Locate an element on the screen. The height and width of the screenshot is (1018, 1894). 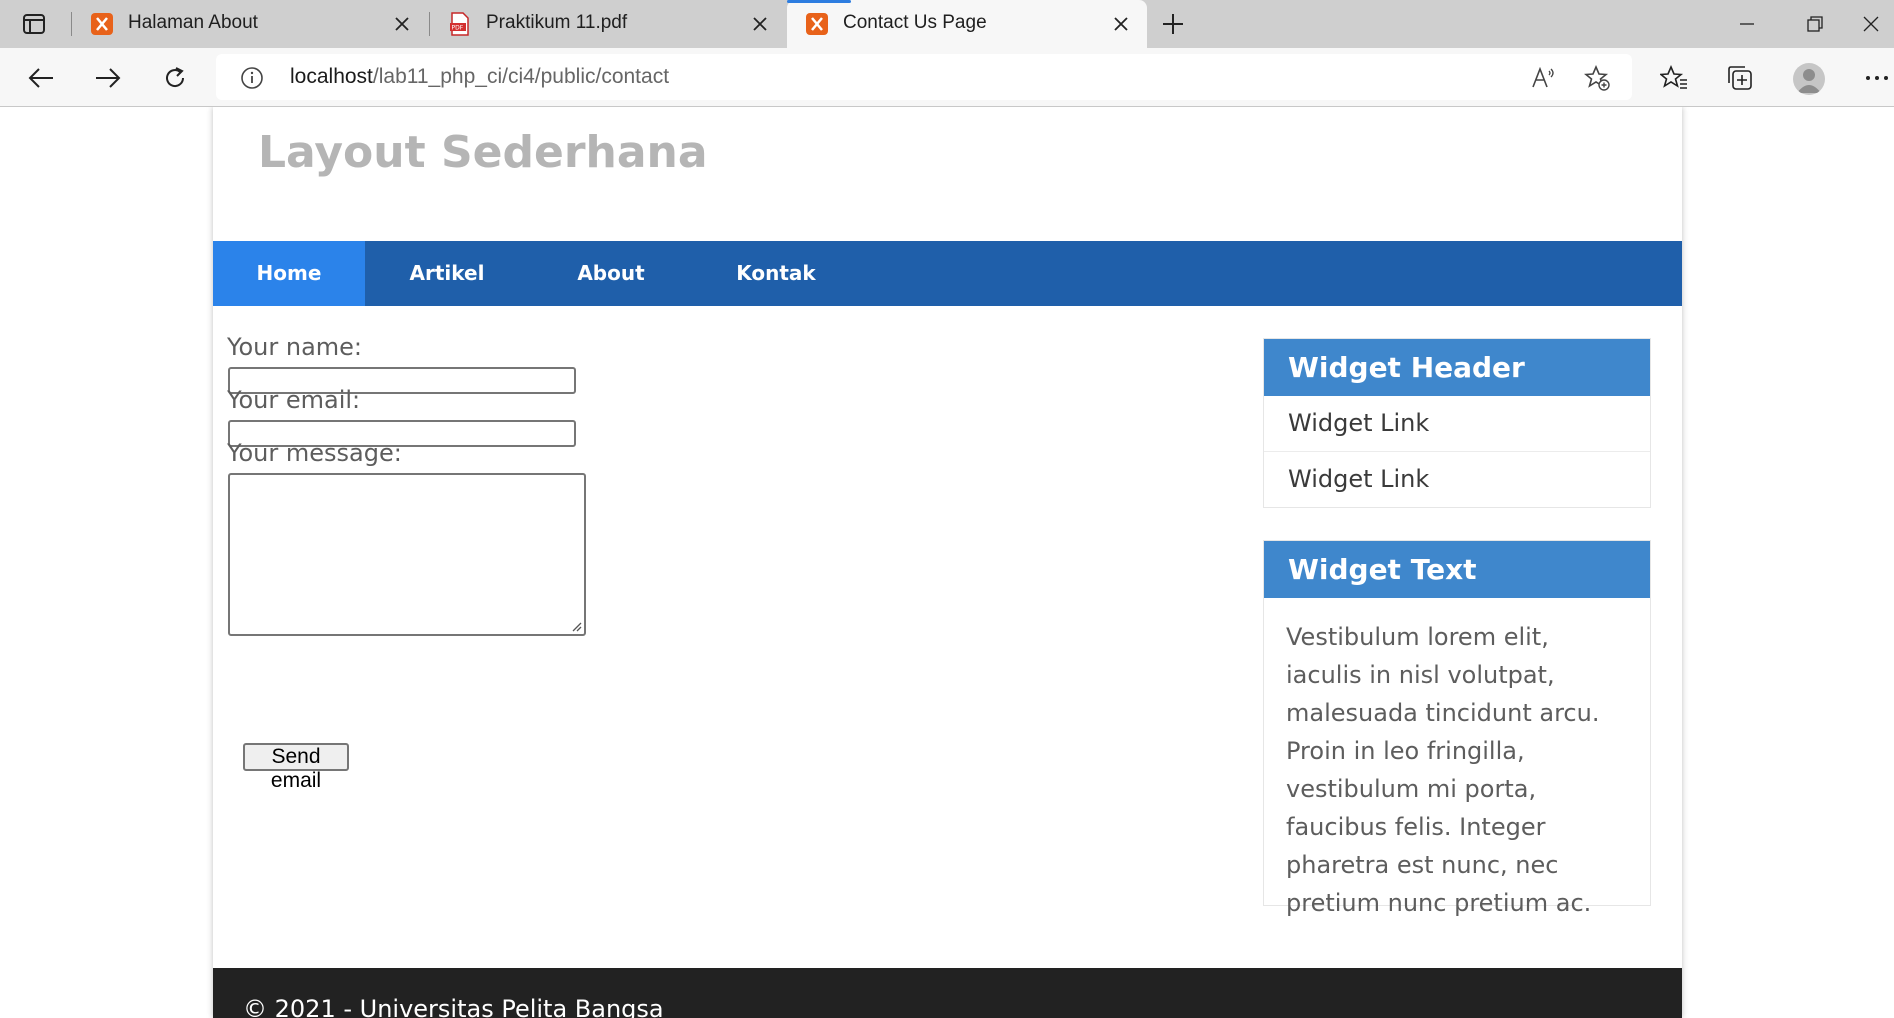
footer-copyright: © 2021 - Universitas Pelita Bangsa is located at coordinates (453, 1006).